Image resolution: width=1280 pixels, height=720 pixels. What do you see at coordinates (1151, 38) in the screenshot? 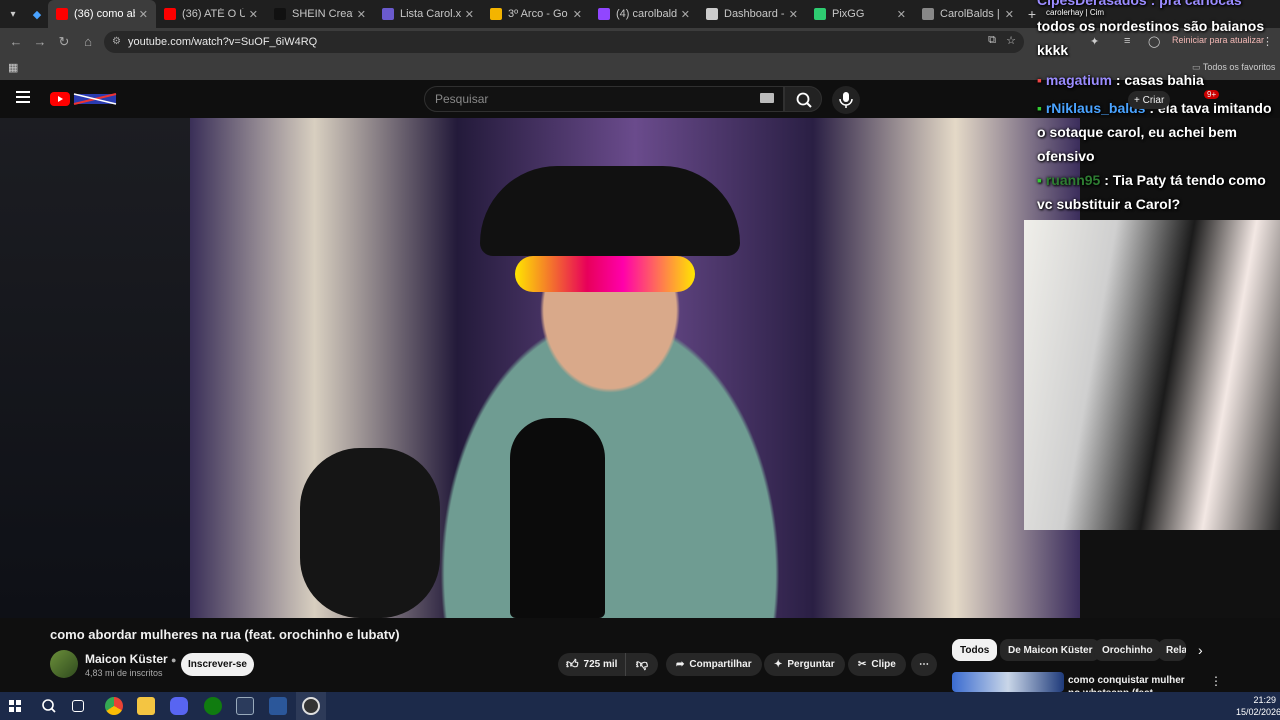
I see `chat-message: todos os nordestinos são baianos kkkk` at bounding box center [1151, 38].